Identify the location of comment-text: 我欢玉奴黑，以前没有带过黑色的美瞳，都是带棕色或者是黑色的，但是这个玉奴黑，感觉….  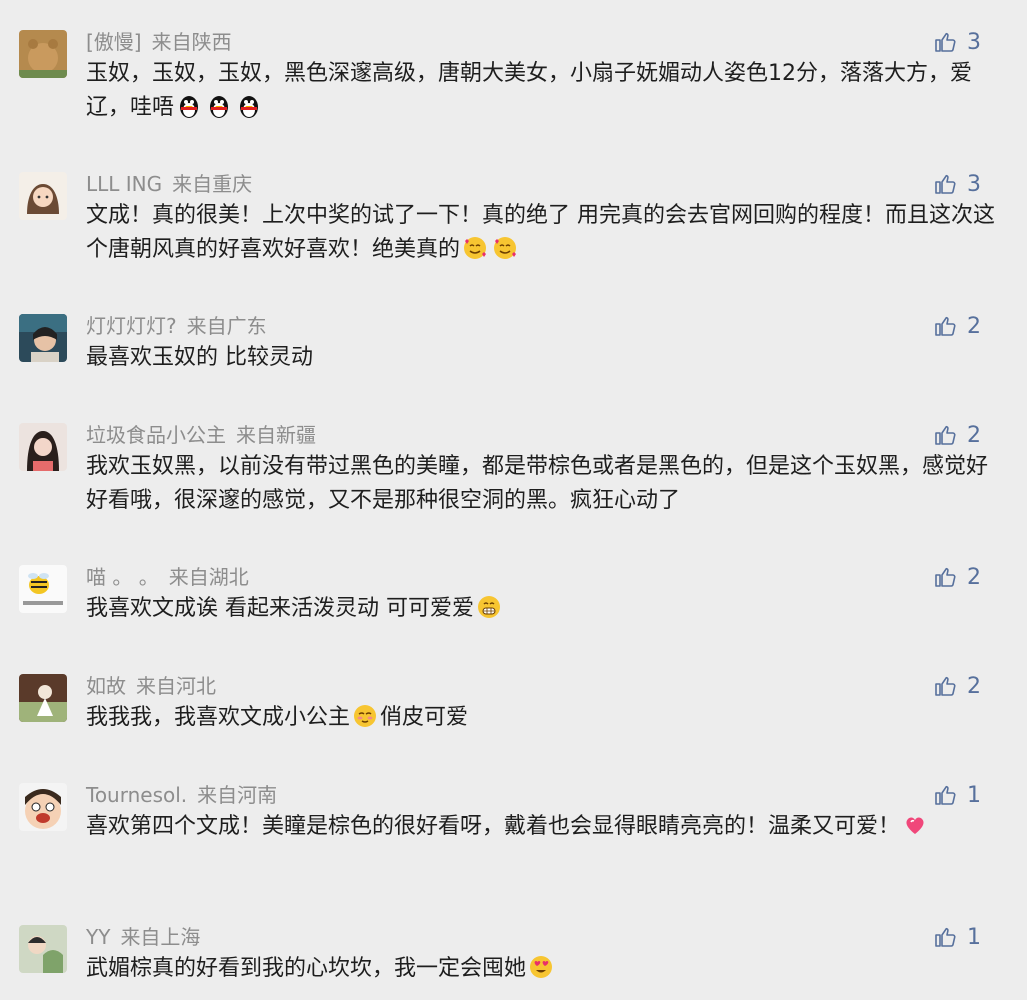
(537, 483).